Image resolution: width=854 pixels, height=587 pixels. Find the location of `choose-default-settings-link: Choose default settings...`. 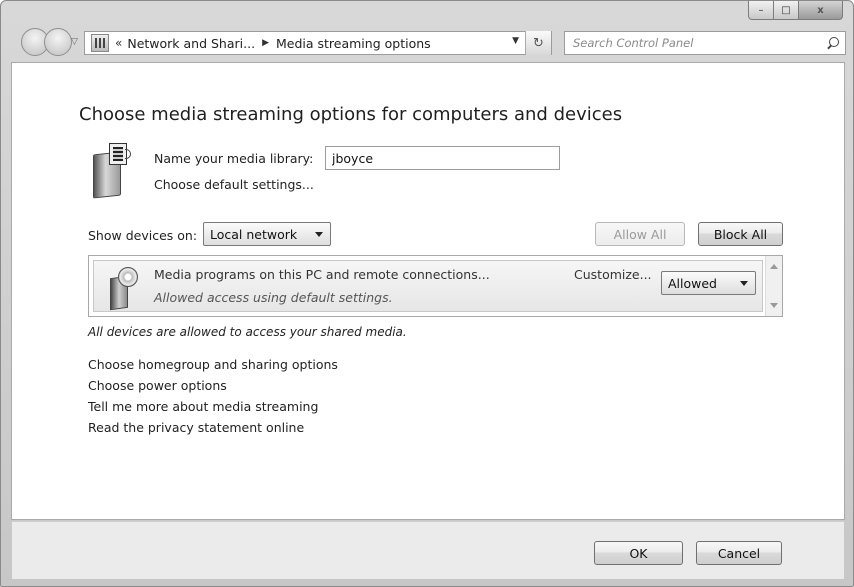

choose-default-settings-link: Choose default settings... is located at coordinates (234, 184).